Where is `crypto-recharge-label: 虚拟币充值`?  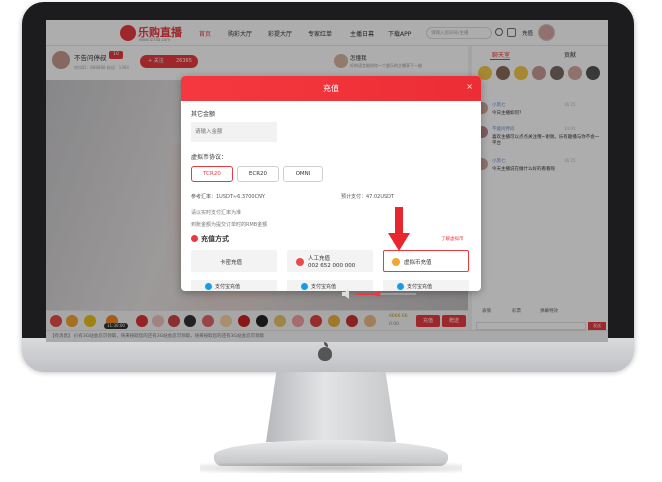
crypto-recharge-label: 虚拟币充值 is located at coordinates (418, 263).